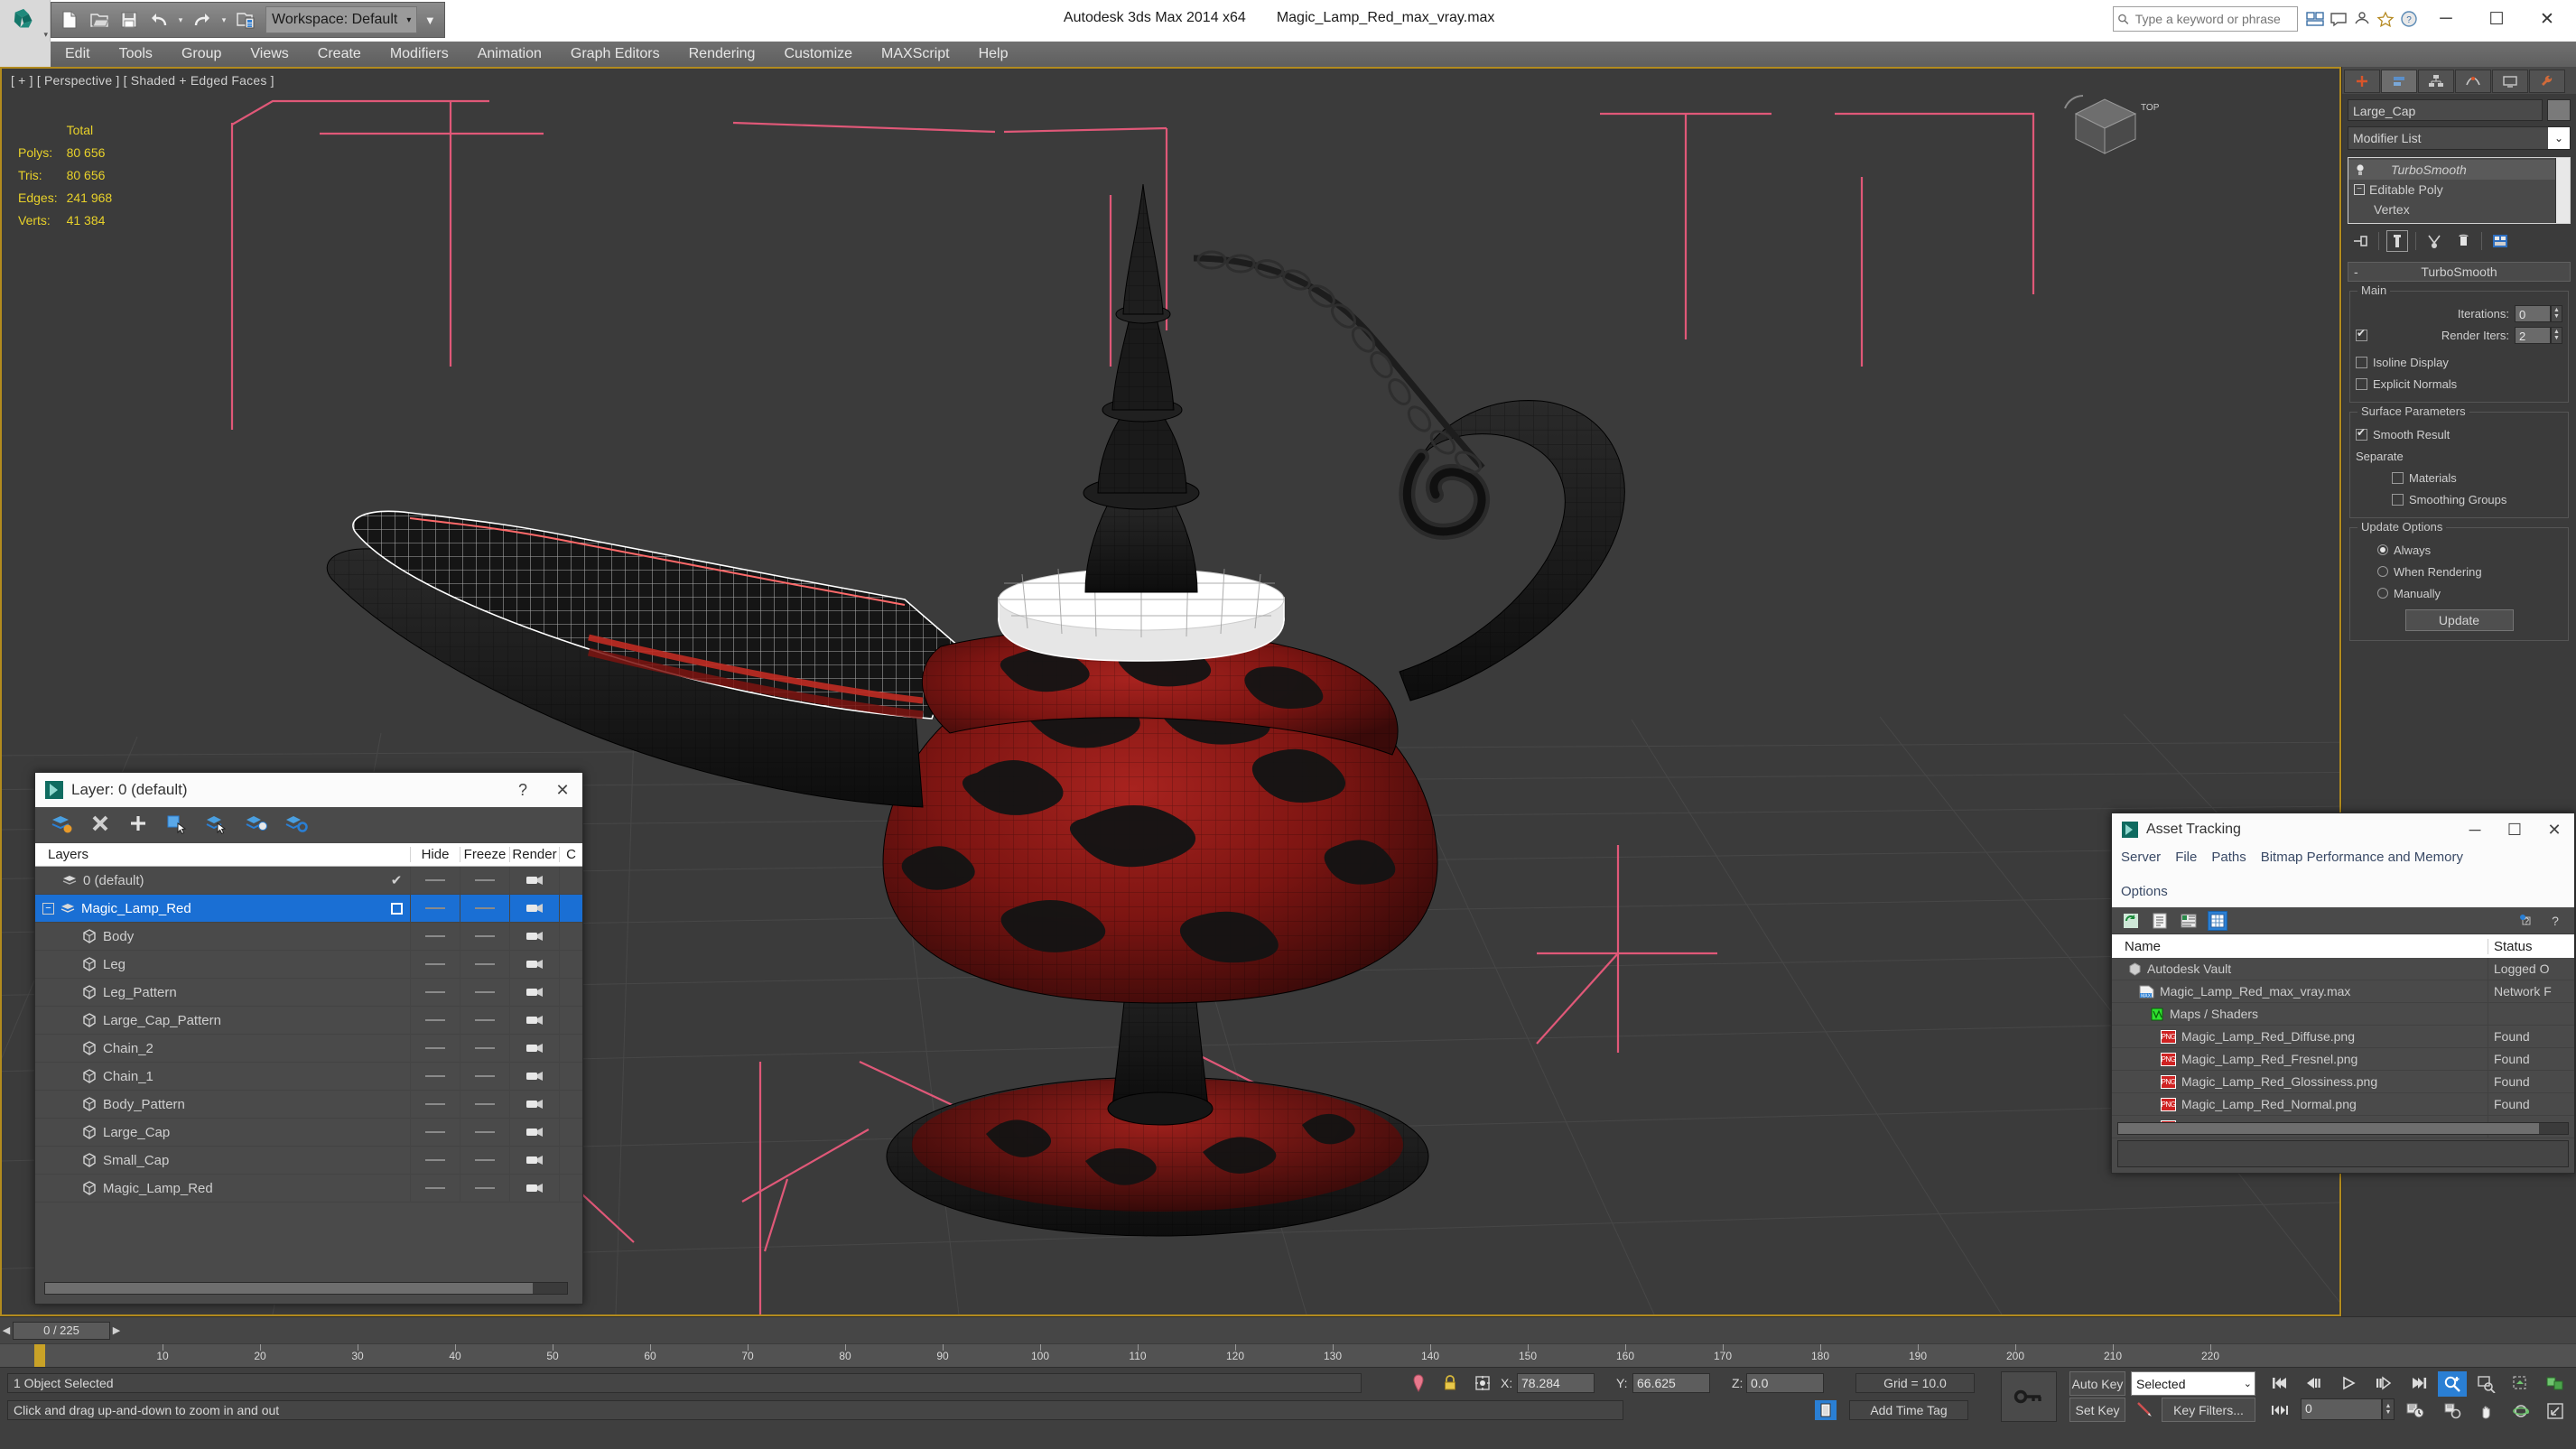 This screenshot has height=1449, width=2576. Describe the element at coordinates (138, 826) in the screenshot. I see `add-selection-to-layer-icon` at that location.